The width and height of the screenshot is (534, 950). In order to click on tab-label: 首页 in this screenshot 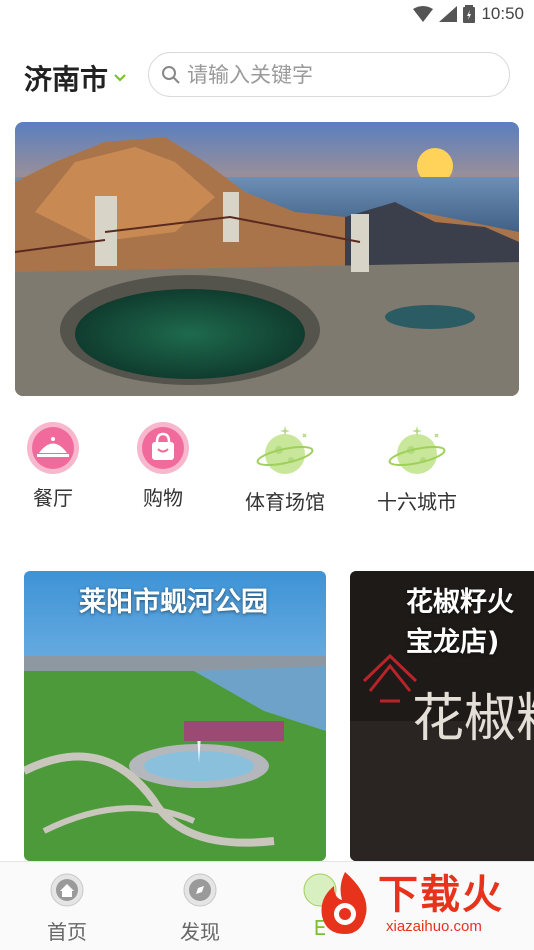, I will do `click(67, 932)`.